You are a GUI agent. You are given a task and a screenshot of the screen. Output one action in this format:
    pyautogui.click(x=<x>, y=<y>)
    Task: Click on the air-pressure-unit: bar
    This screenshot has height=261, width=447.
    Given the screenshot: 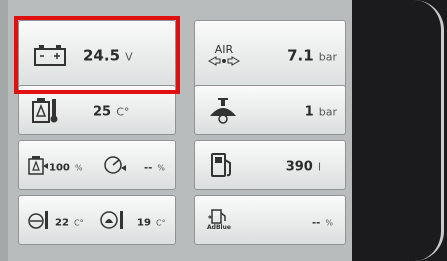 What is the action you would take?
    pyautogui.click(x=327, y=57)
    